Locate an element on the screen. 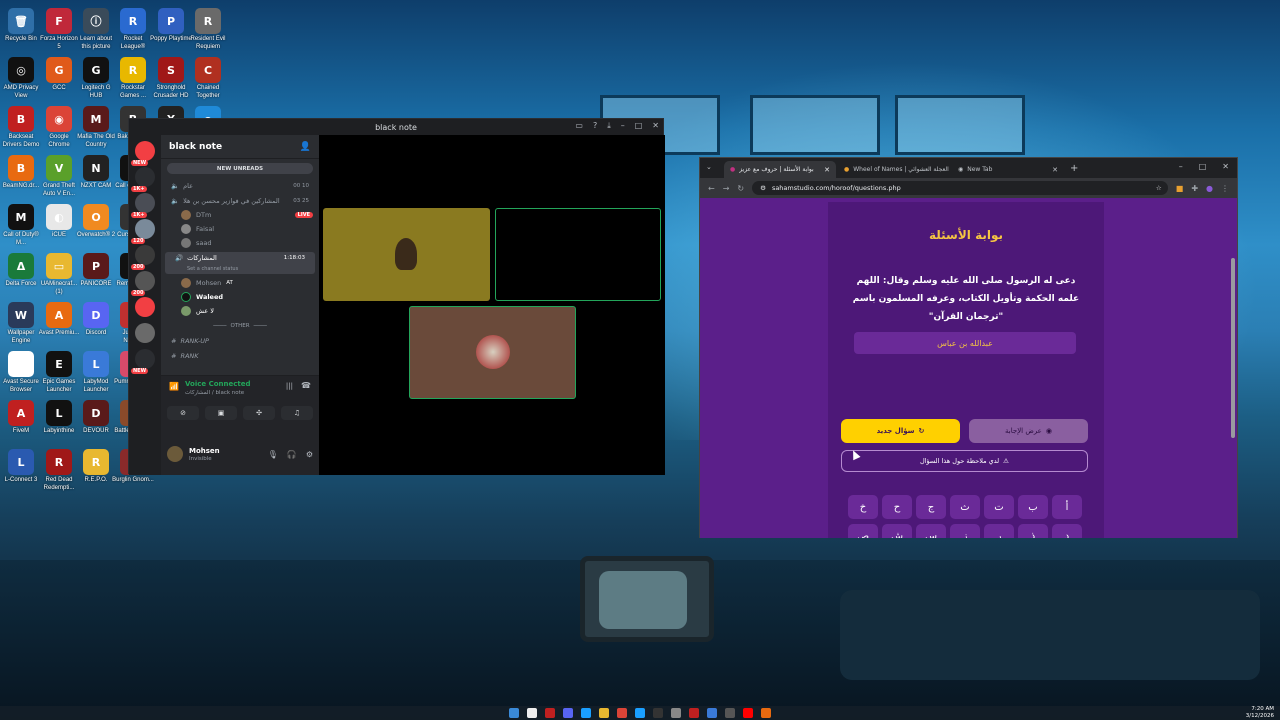  voice-path: المشاركات / black note is located at coordinates (214, 393).